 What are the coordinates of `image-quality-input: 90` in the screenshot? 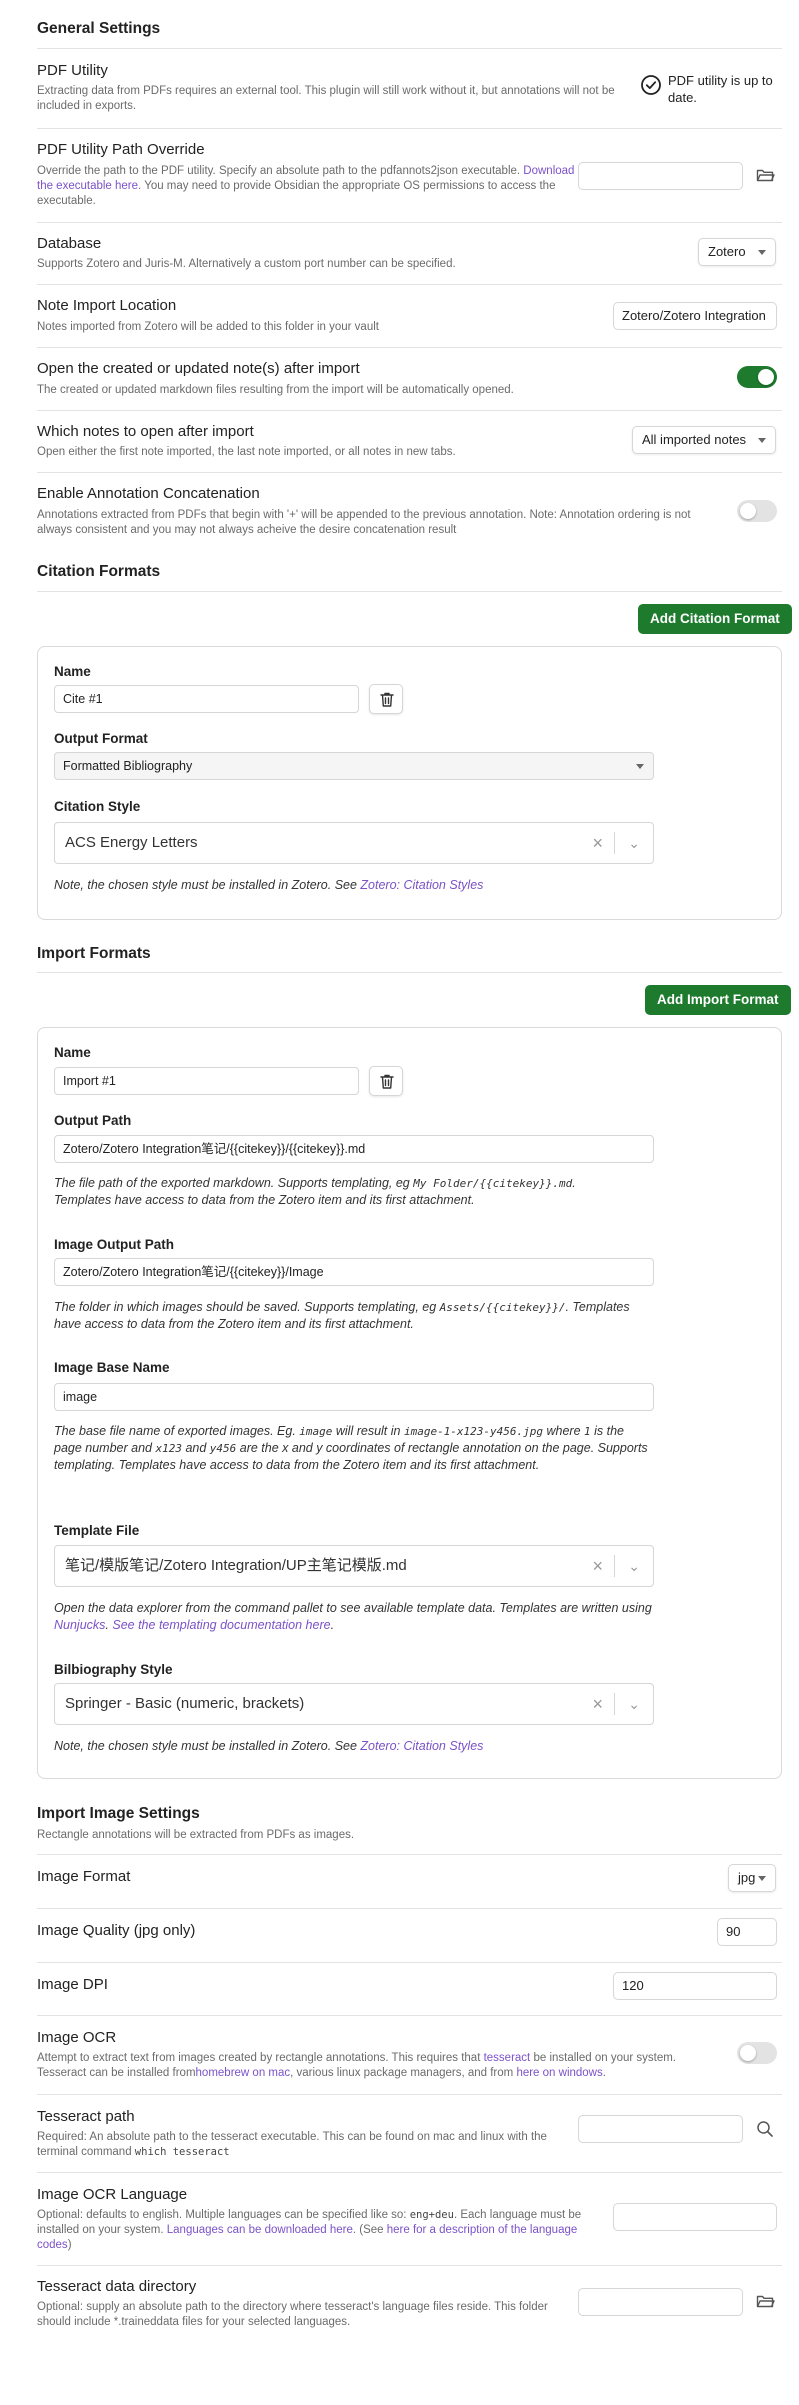 It's located at (747, 1932).